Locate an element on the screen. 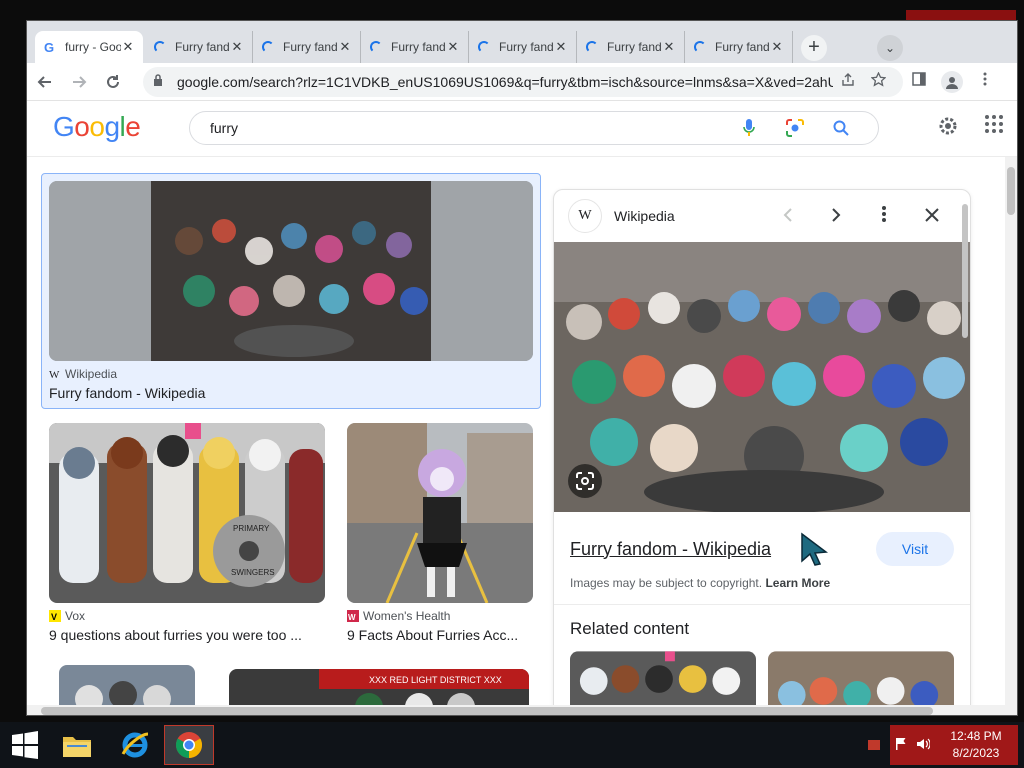 The width and height of the screenshot is (1024, 768). lens-search-icon is located at coordinates (795, 128).